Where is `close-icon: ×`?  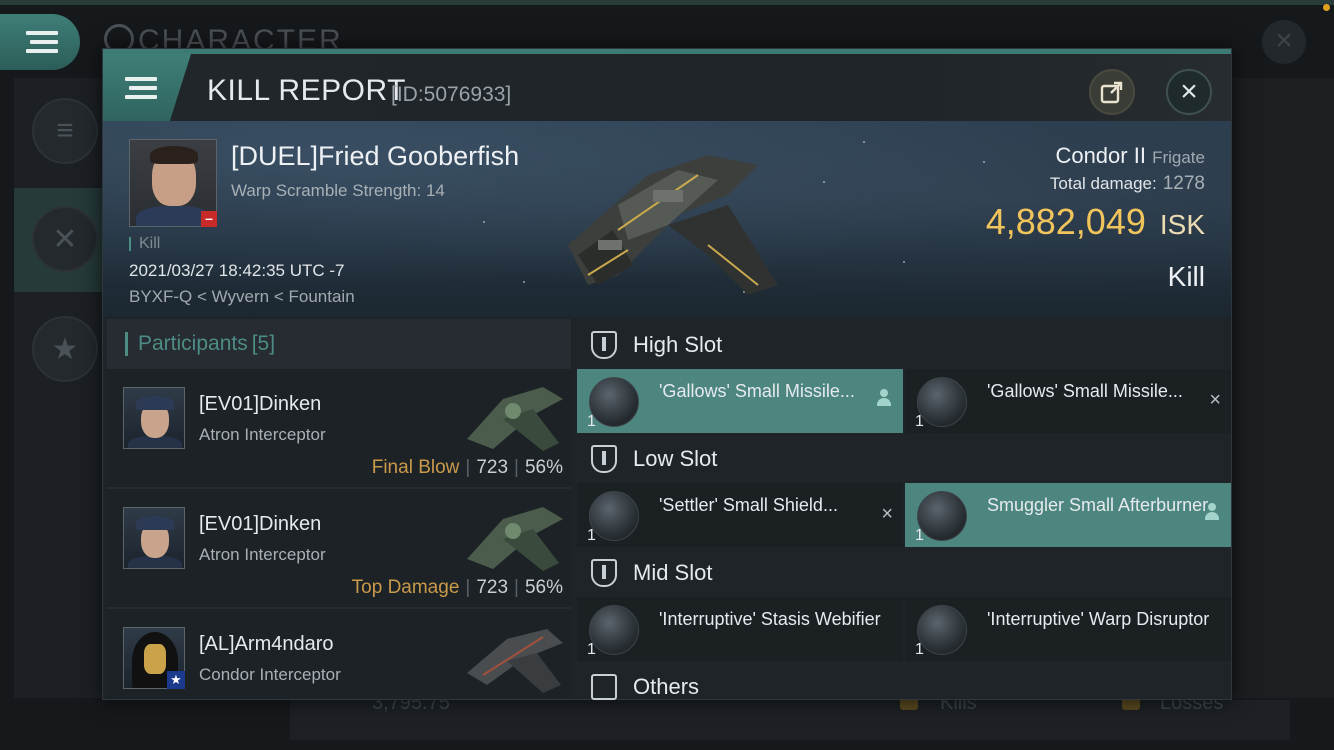
close-icon: × is located at coordinates (1189, 91).